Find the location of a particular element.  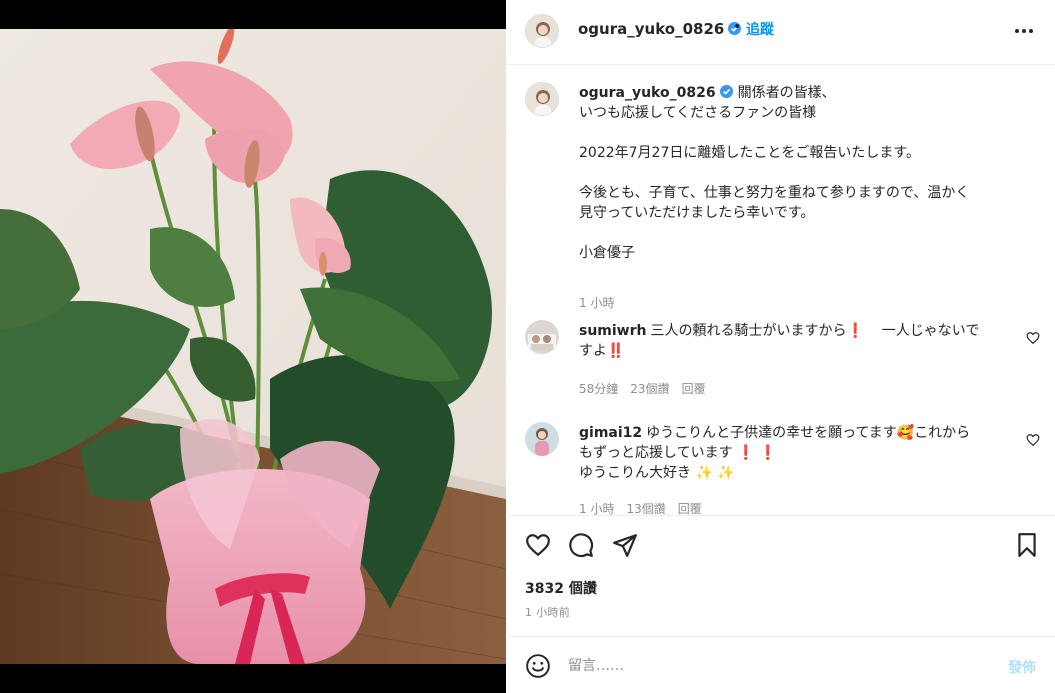

post-actions: 3832 個讚 1 小時前 is located at coordinates (780, 577).